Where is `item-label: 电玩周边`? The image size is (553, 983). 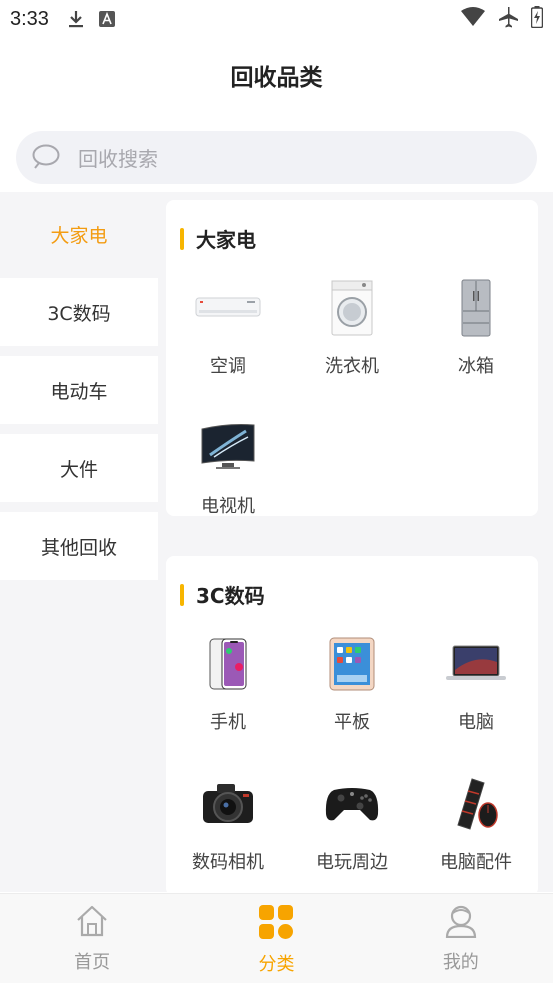
item-label: 电玩周边 is located at coordinates (352, 862).